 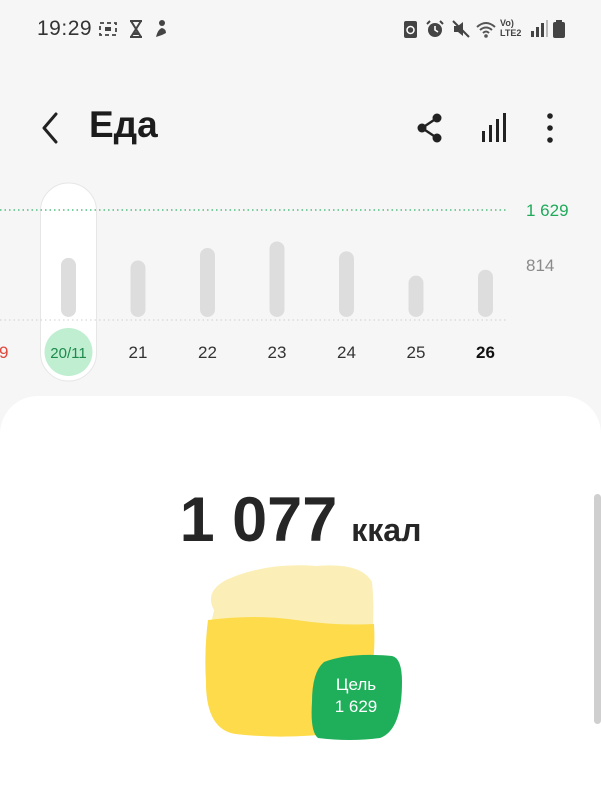 What do you see at coordinates (277, 352) in the screenshot?
I see `day-label: 23` at bounding box center [277, 352].